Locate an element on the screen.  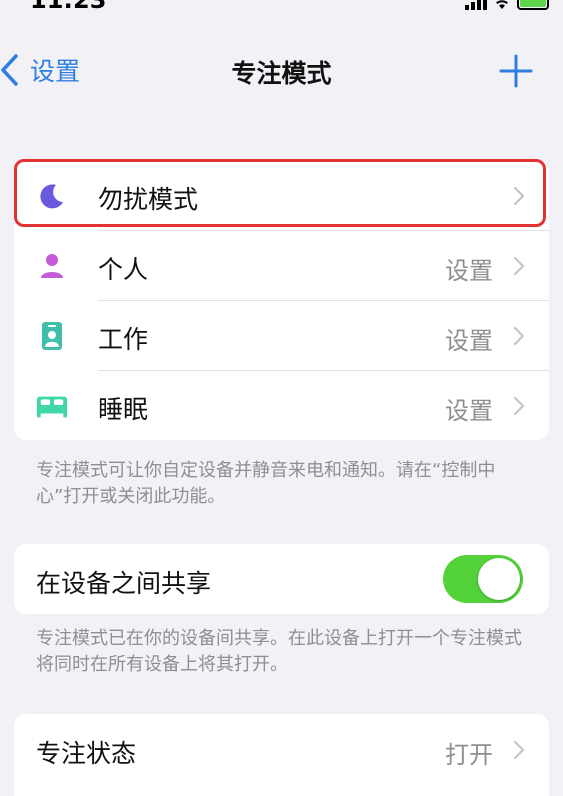
navigation-bar: 设置 专注模式 is located at coordinates (281, 72).